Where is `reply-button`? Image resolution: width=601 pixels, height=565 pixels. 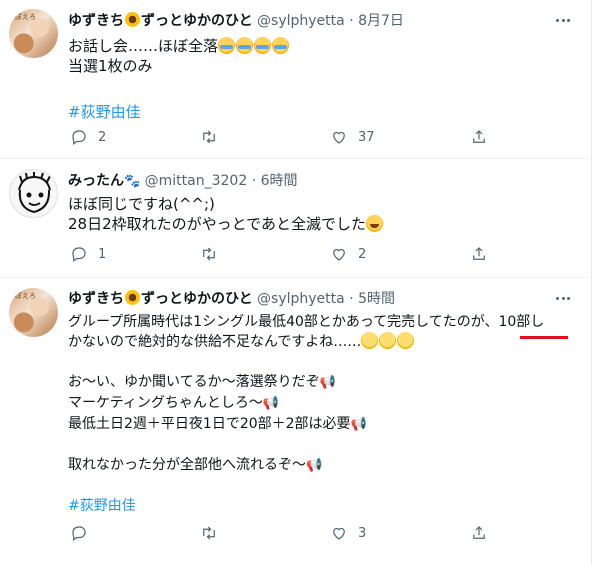
reply-button is located at coordinates (84, 533).